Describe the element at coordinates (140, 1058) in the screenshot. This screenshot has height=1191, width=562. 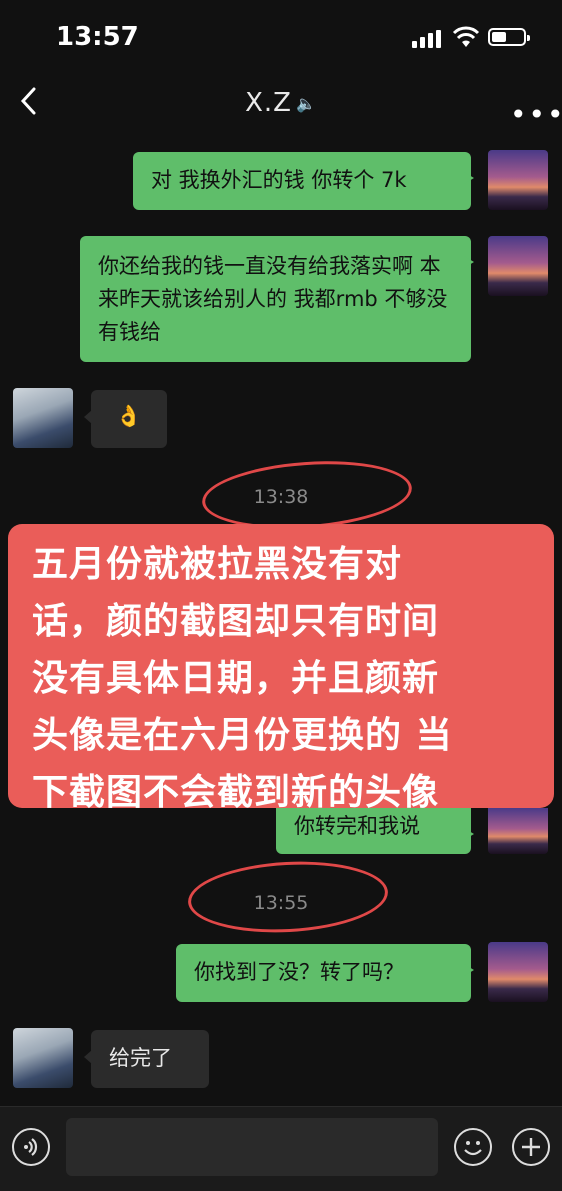
I see `message-text: 给完了` at that location.